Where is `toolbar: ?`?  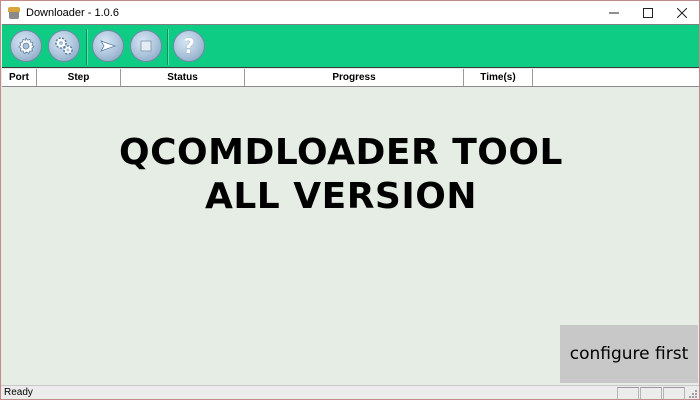
toolbar: ? is located at coordinates (350, 46).